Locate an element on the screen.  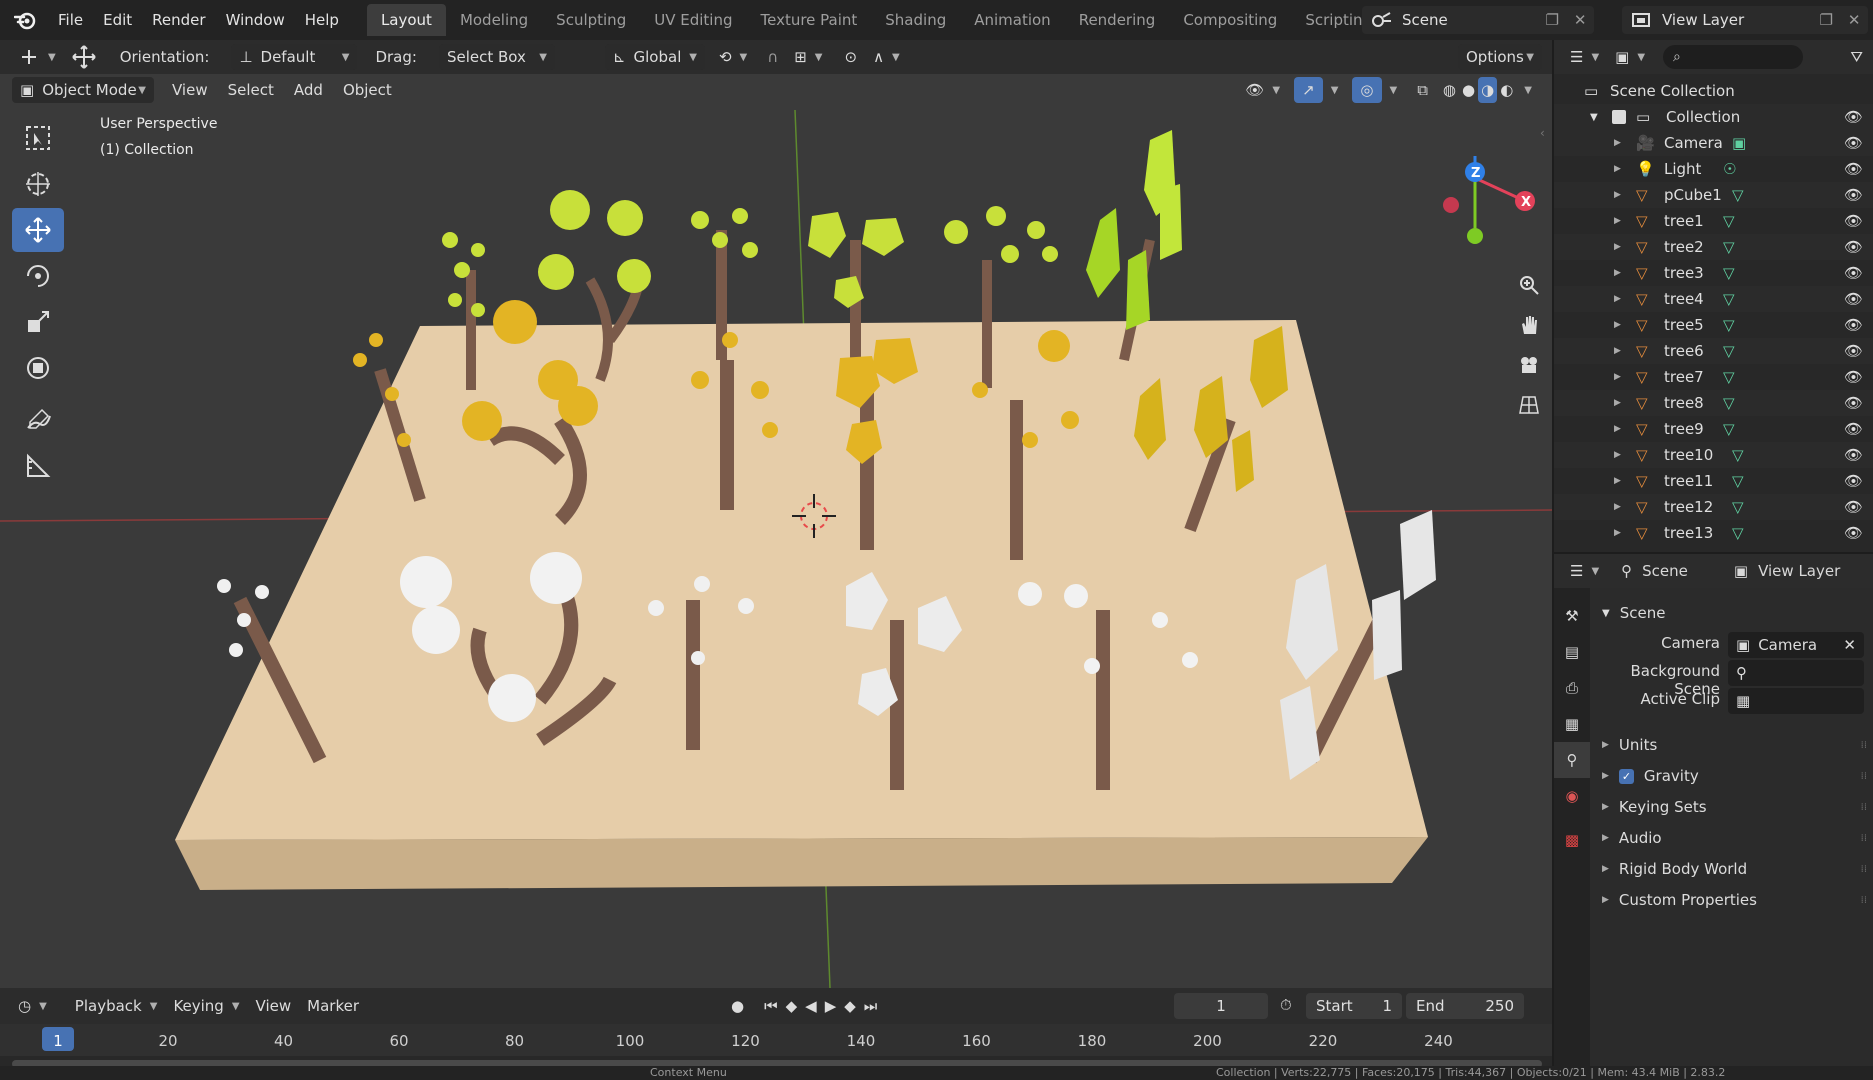
outliner-row-tree6: ▶ ▽ tree6 ▽ 👁 is located at coordinates (1713, 351).